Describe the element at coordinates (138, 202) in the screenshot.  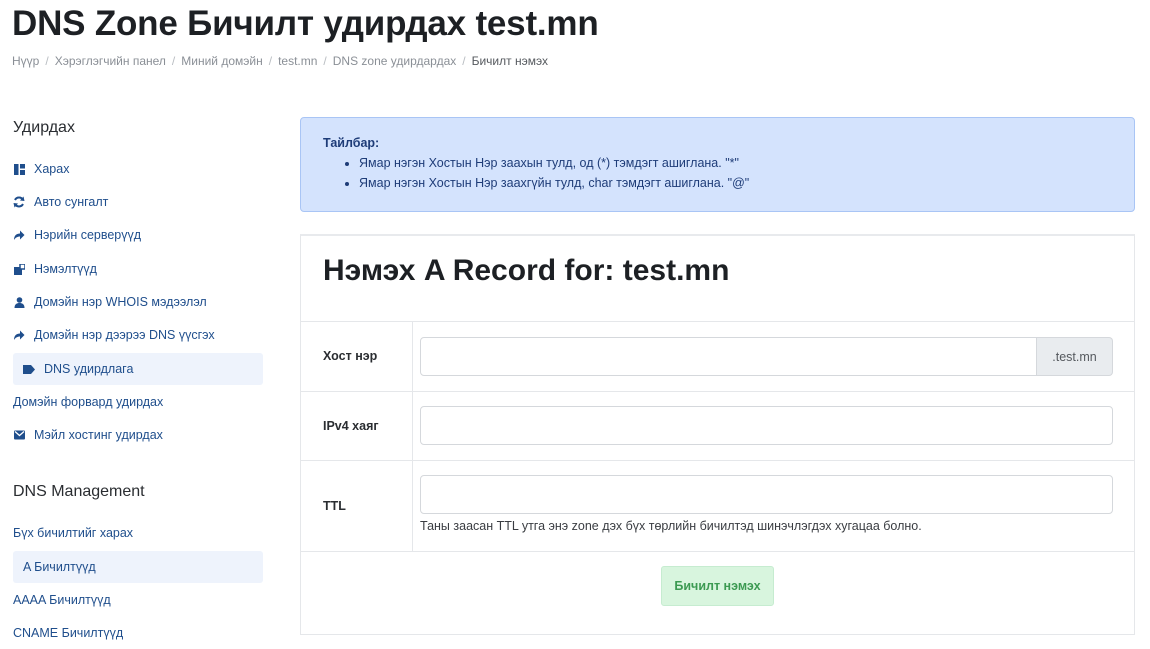
I see `sidebar-item-auto-renew: Авто сунгалт` at that location.